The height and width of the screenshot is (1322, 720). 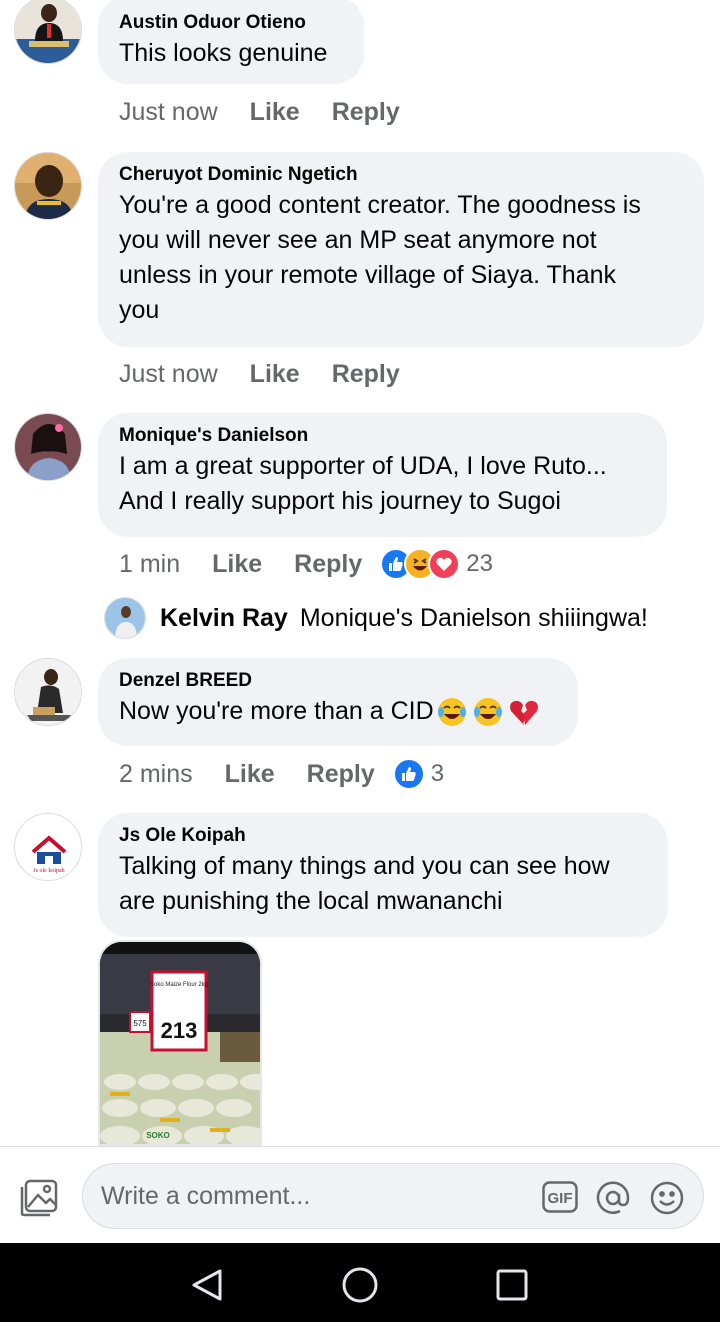 I want to click on comment-actions: 1 min Like Reply 23, so click(x=306, y=564).